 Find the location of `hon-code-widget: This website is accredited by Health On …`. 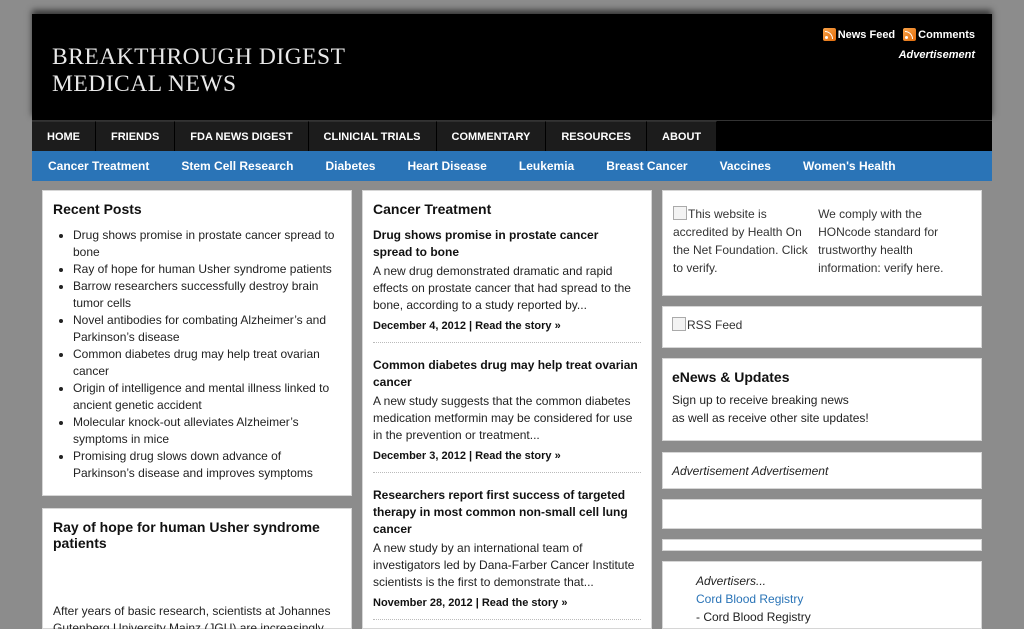

hon-code-widget: This website is accredited by Health On … is located at coordinates (822, 243).